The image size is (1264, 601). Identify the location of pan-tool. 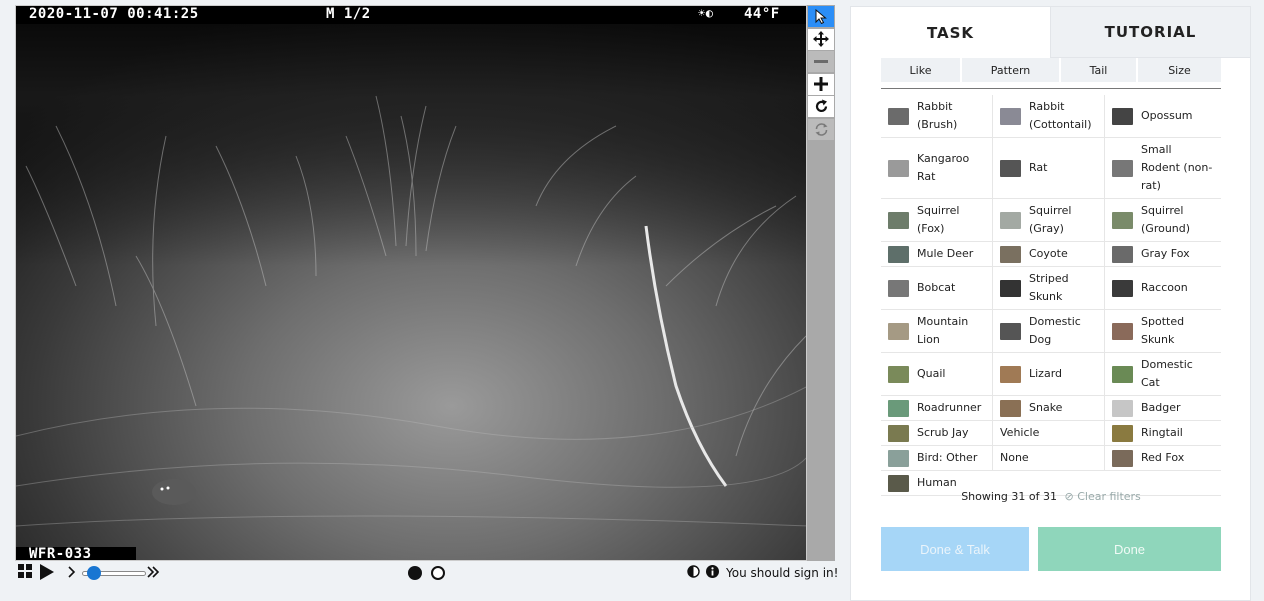
(821, 39).